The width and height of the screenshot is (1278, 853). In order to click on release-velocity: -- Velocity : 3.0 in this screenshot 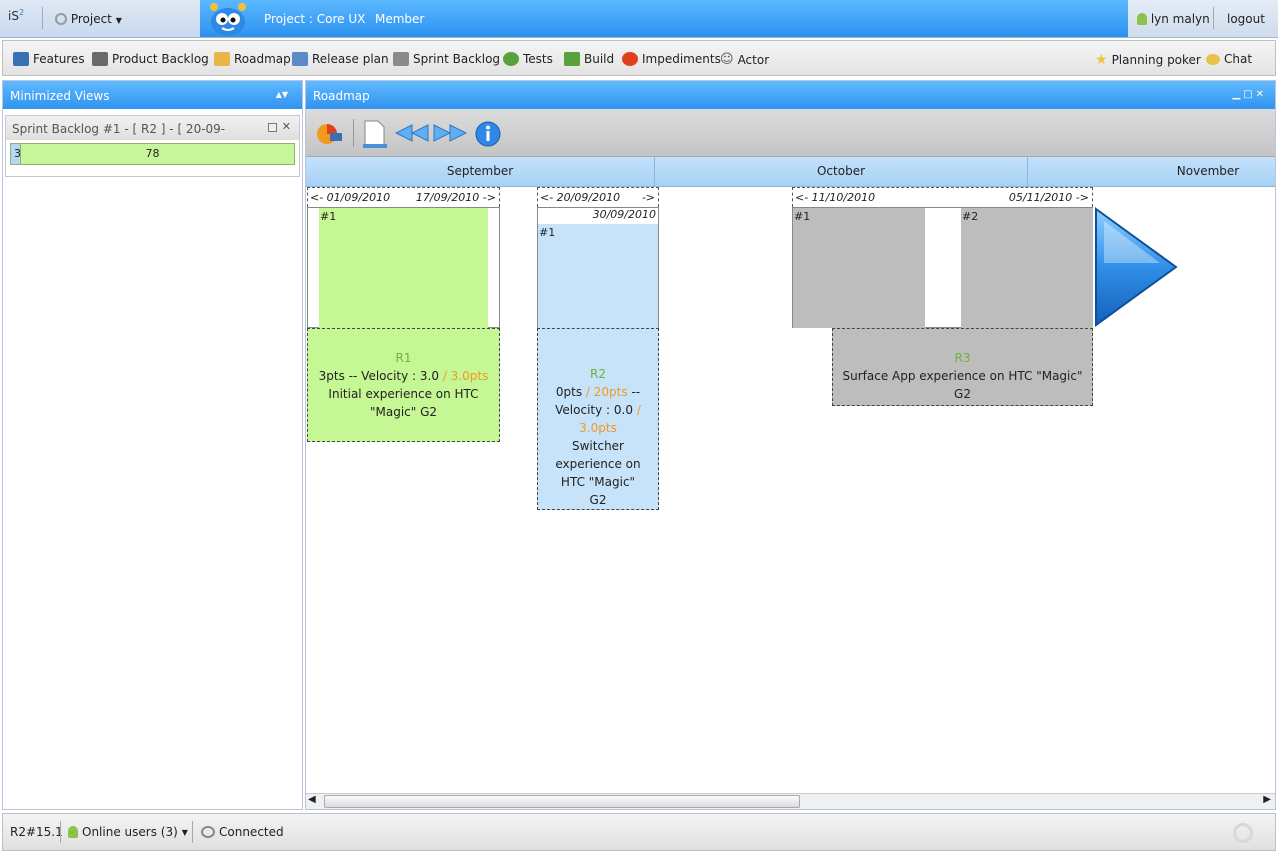, I will do `click(393, 376)`.